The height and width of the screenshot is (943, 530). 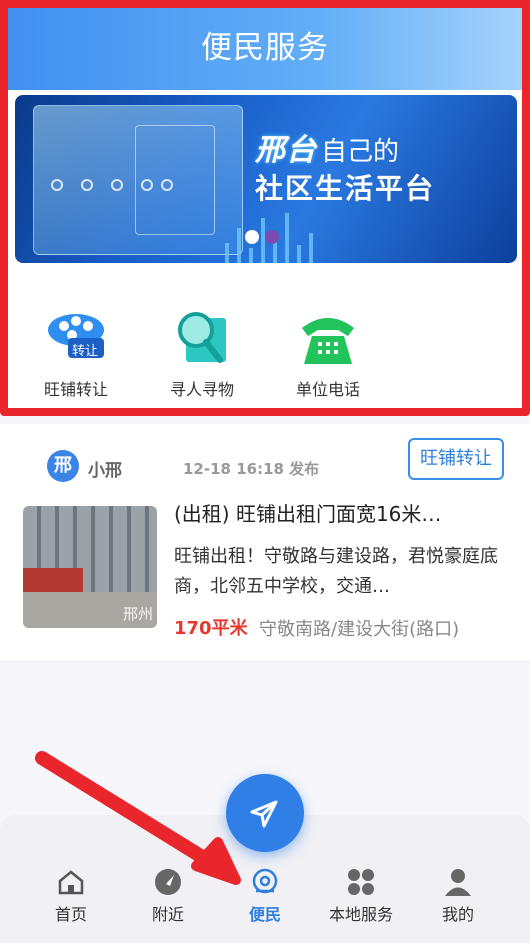 I want to click on tab-local-services: 本地服务, so click(x=361, y=896).